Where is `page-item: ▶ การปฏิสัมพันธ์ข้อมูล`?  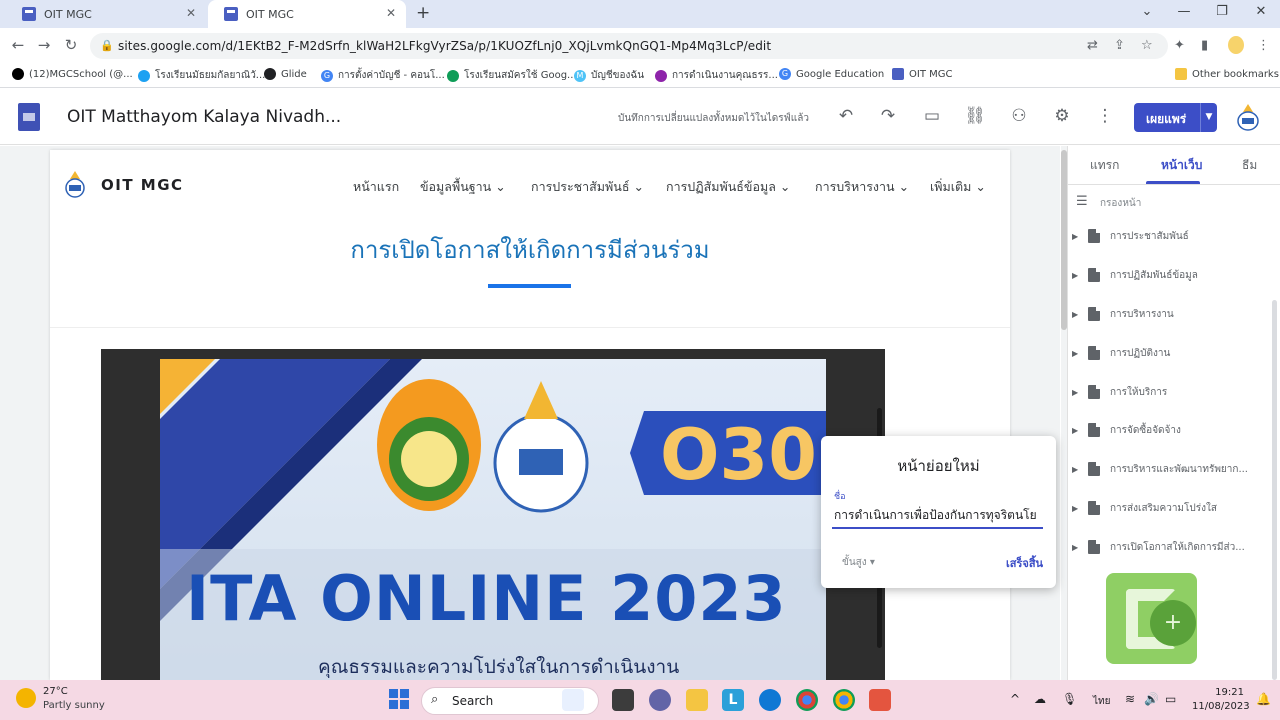
page-item: ▶ การปฏิสัมพันธ์ข้อมูล is located at coordinates (1135, 275).